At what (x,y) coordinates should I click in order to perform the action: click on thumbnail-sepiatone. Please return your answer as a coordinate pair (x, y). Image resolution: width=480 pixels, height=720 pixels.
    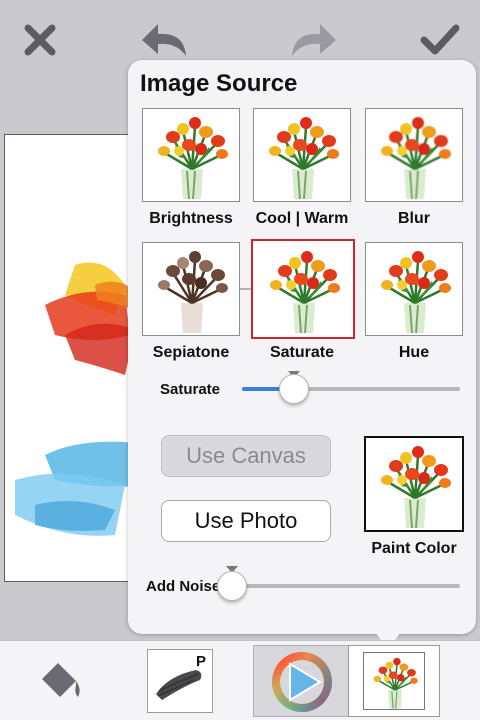
    Looking at the image, I should click on (191, 289).